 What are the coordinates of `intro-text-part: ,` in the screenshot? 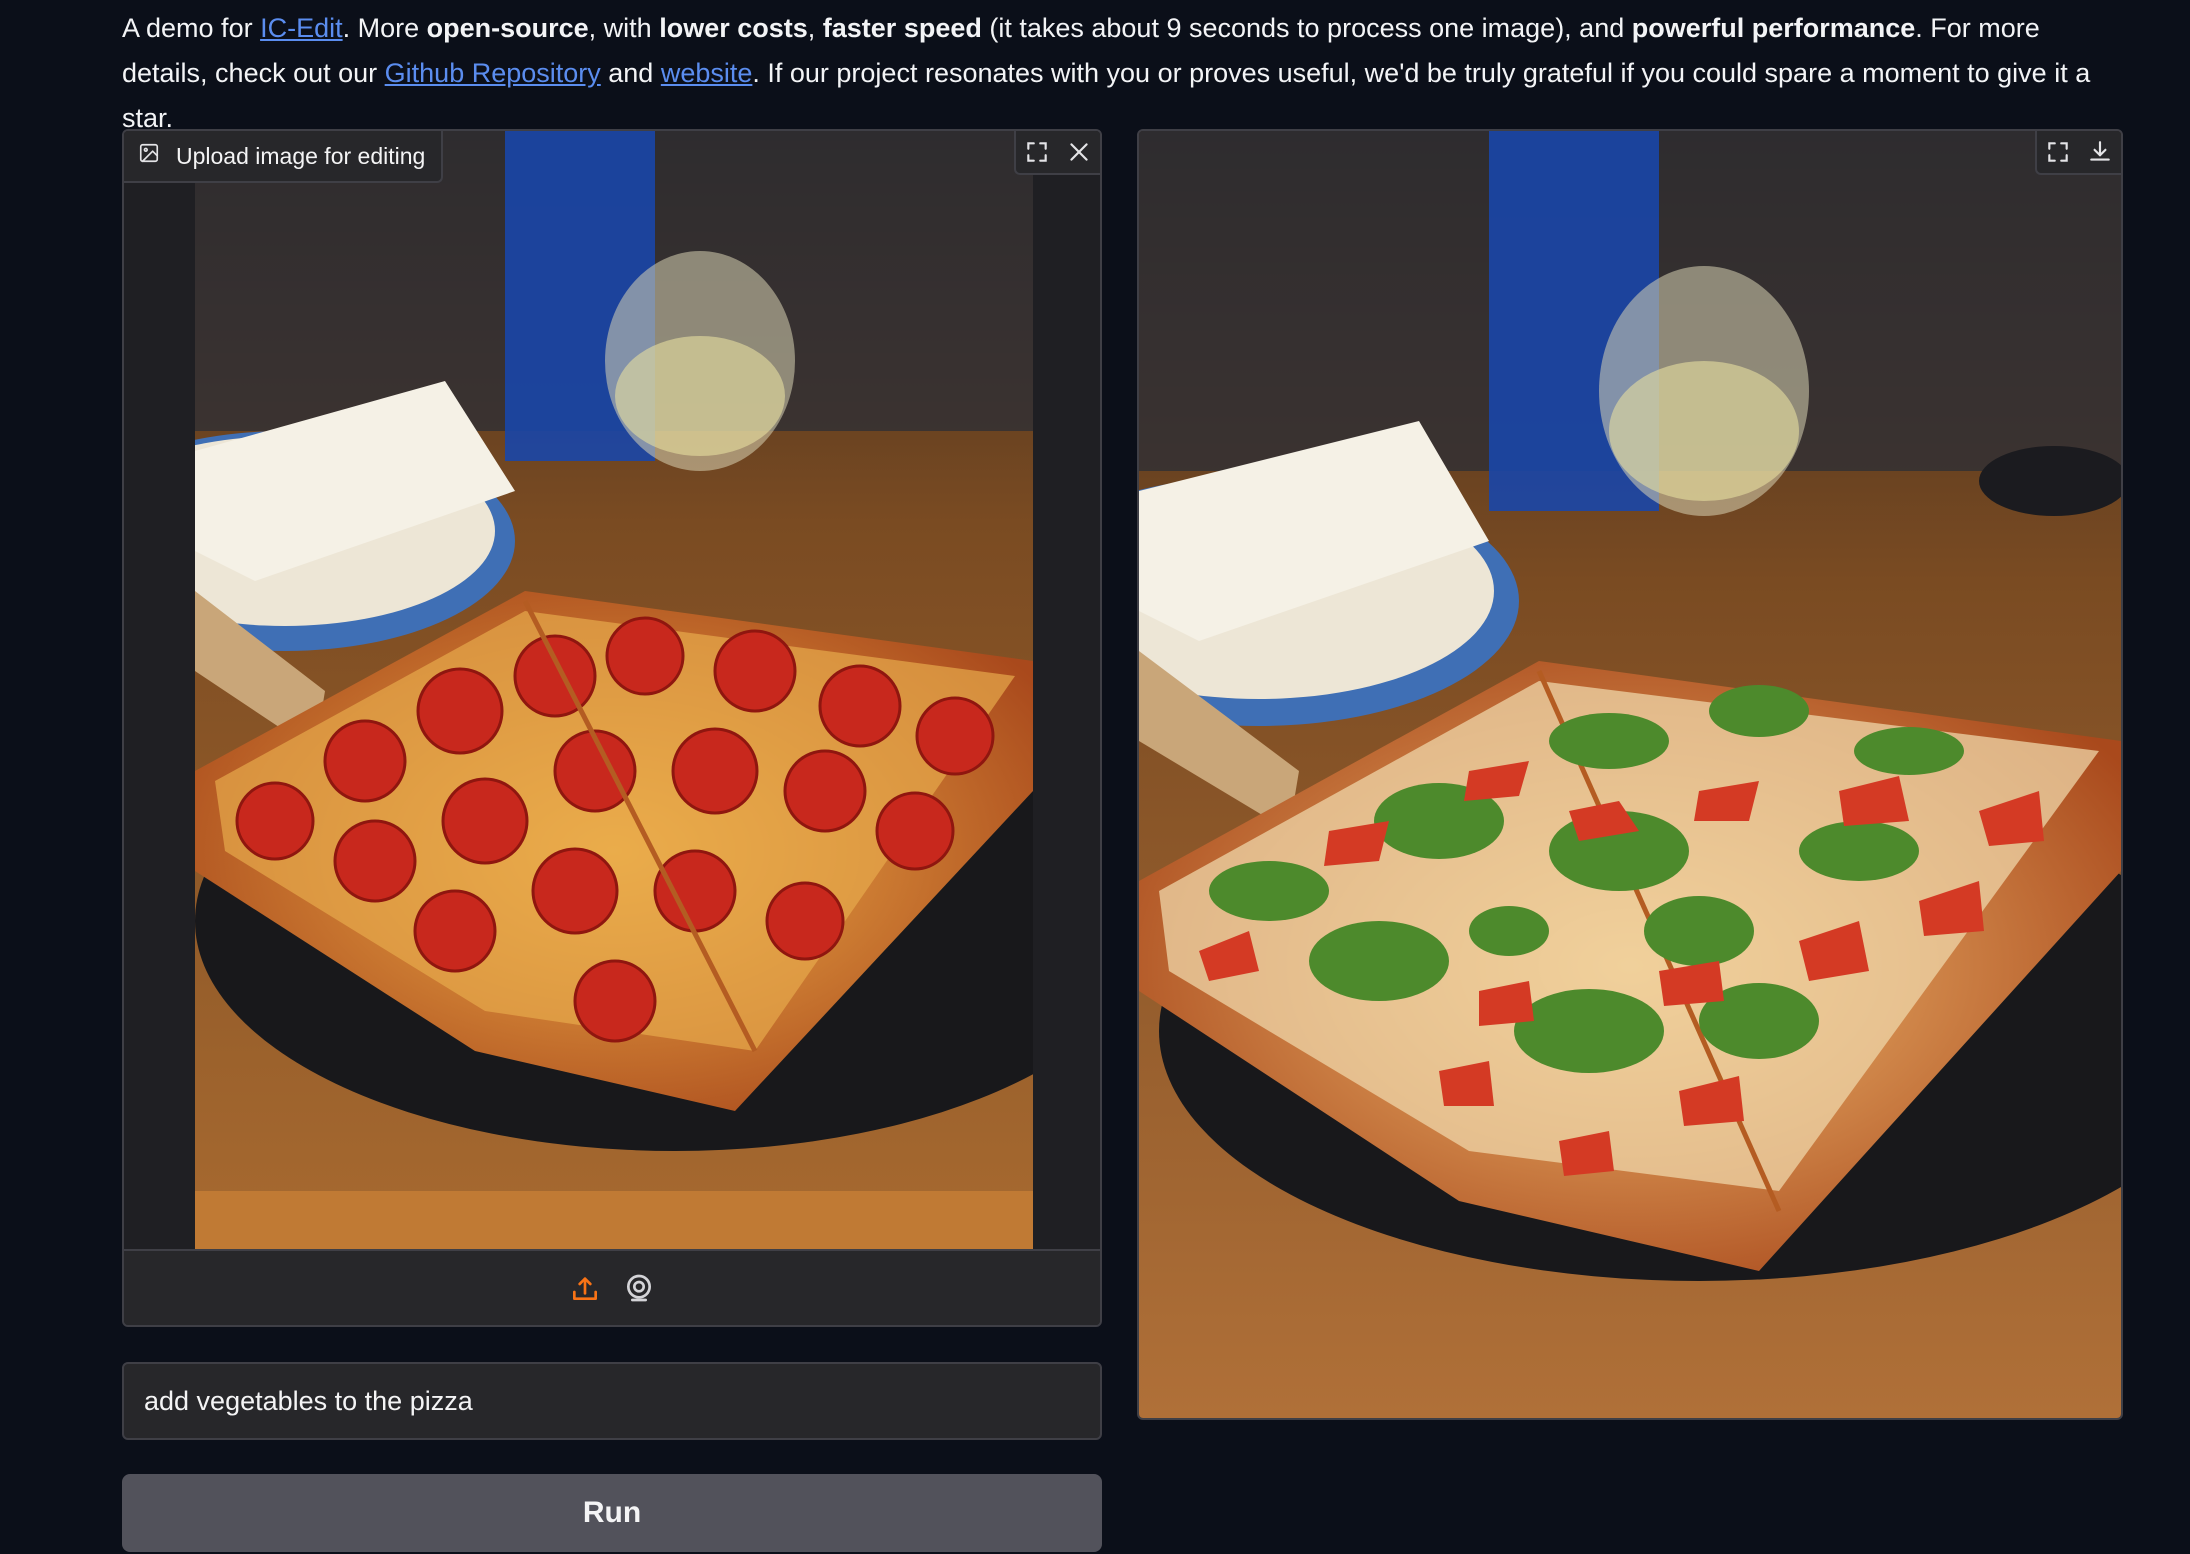 It's located at (815, 28).